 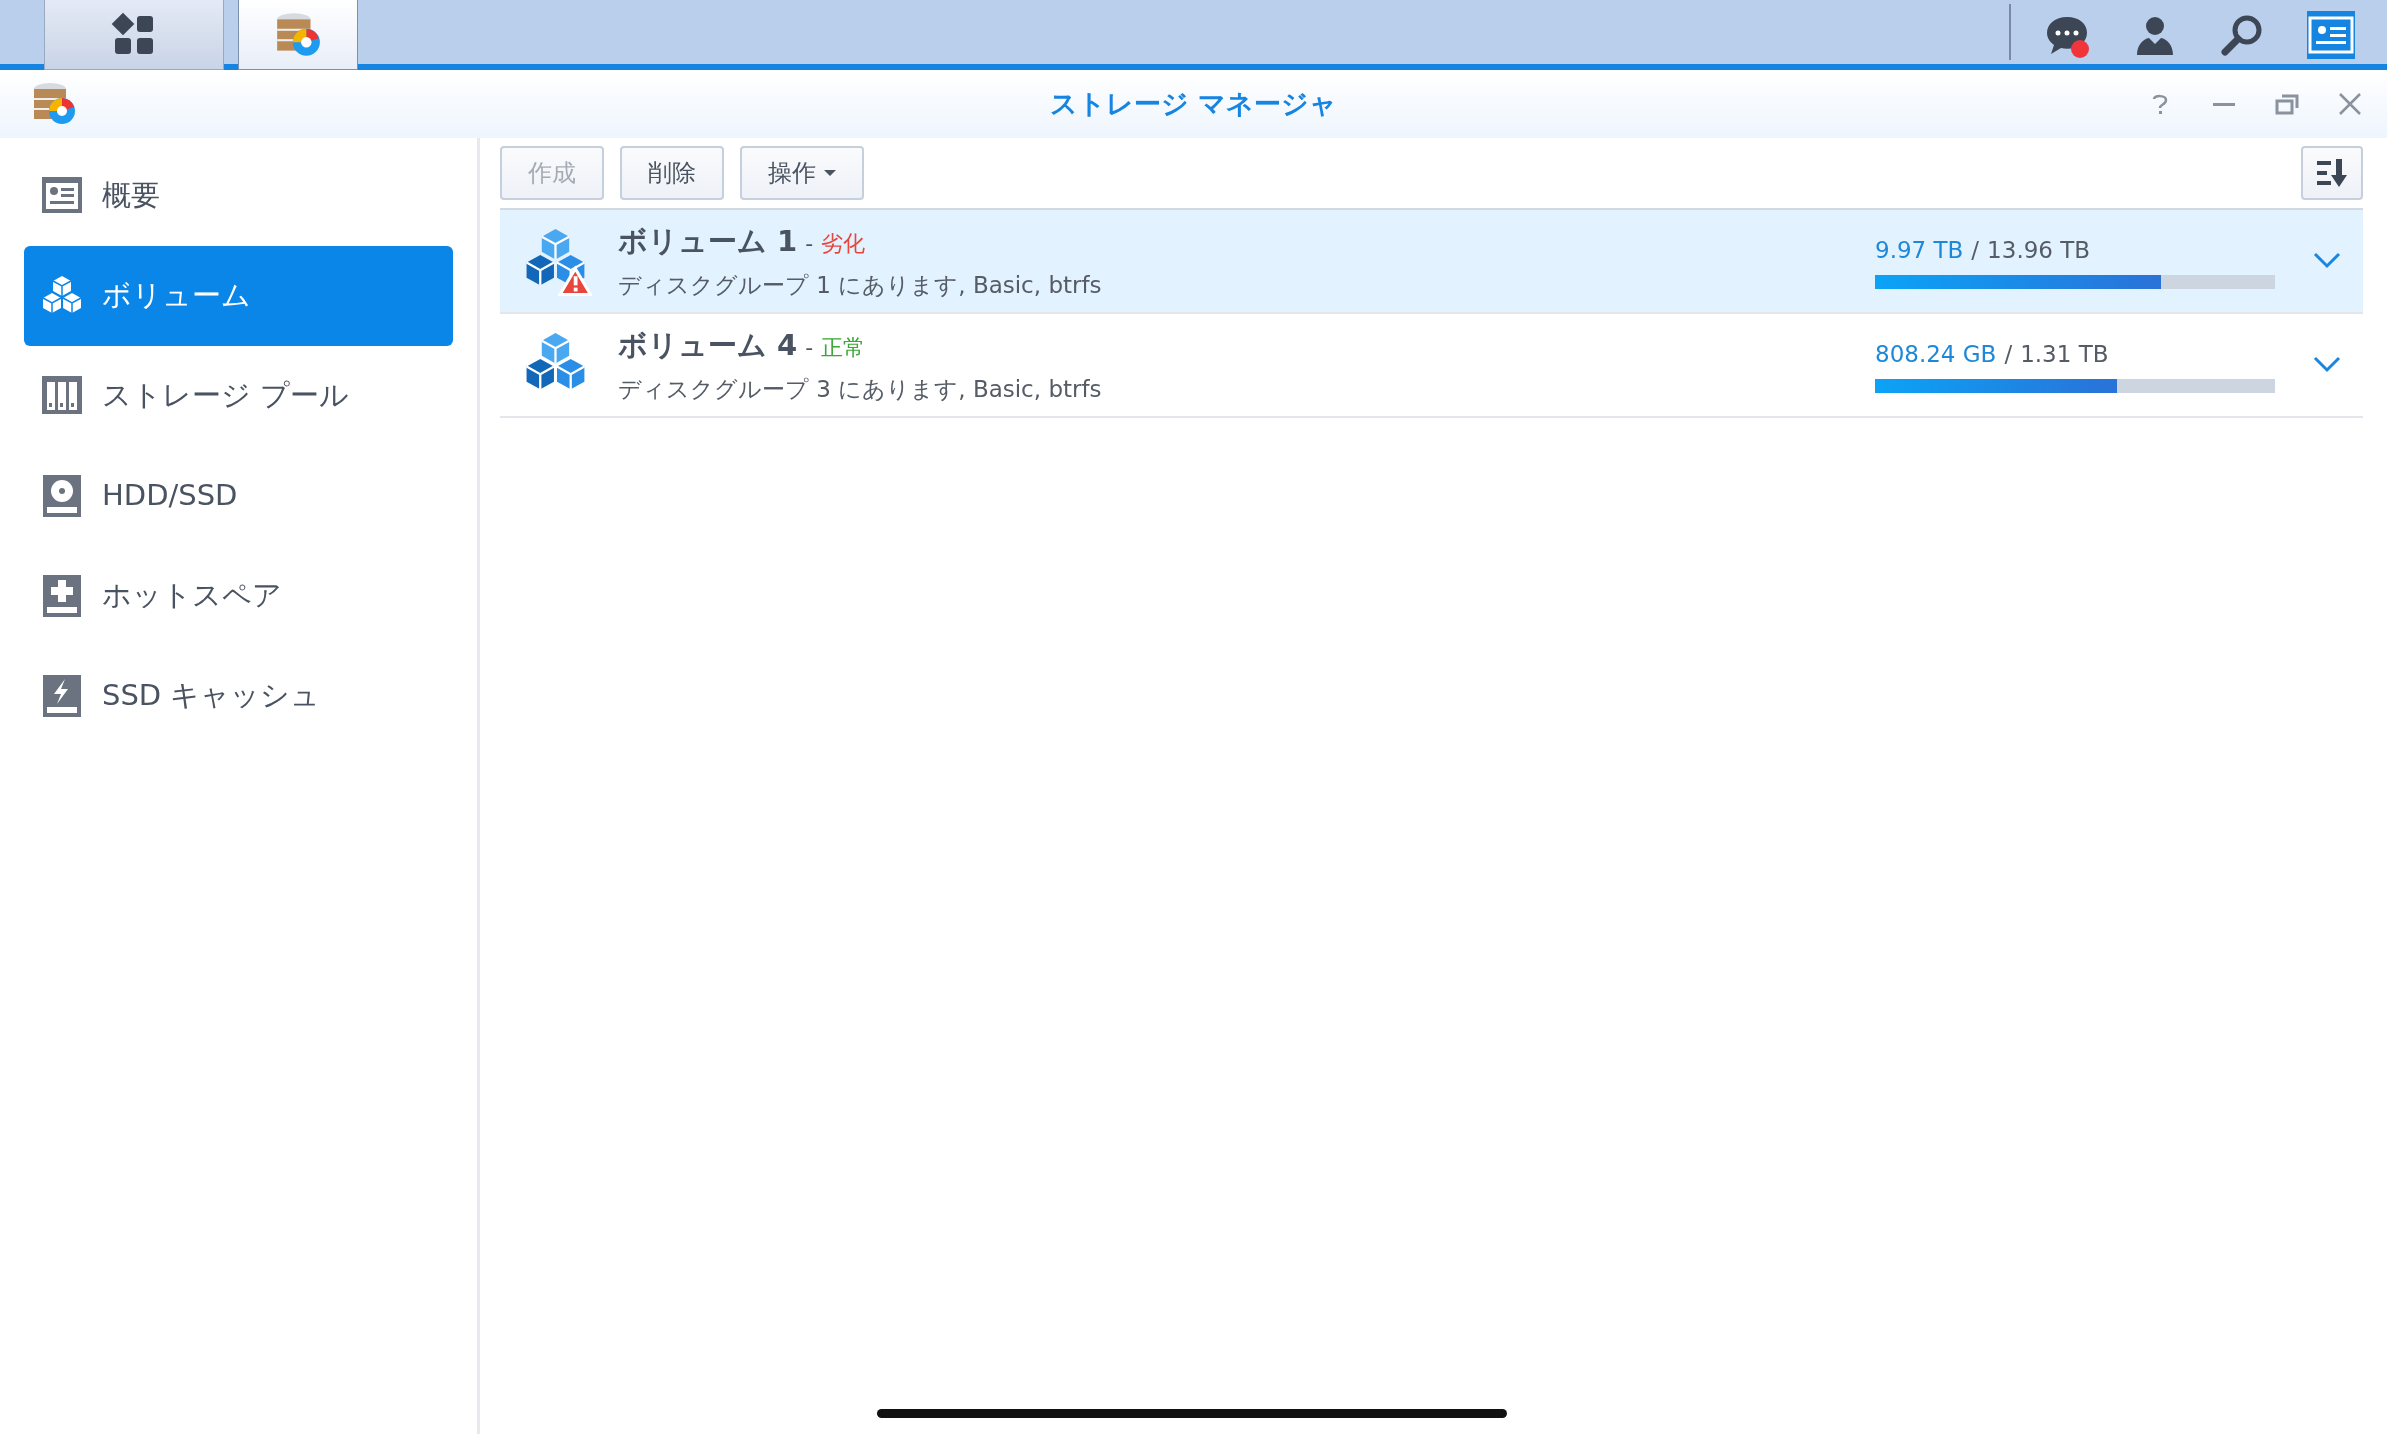 What do you see at coordinates (238, 596) in the screenshot?
I see `sidebar-item: ホットスペア` at bounding box center [238, 596].